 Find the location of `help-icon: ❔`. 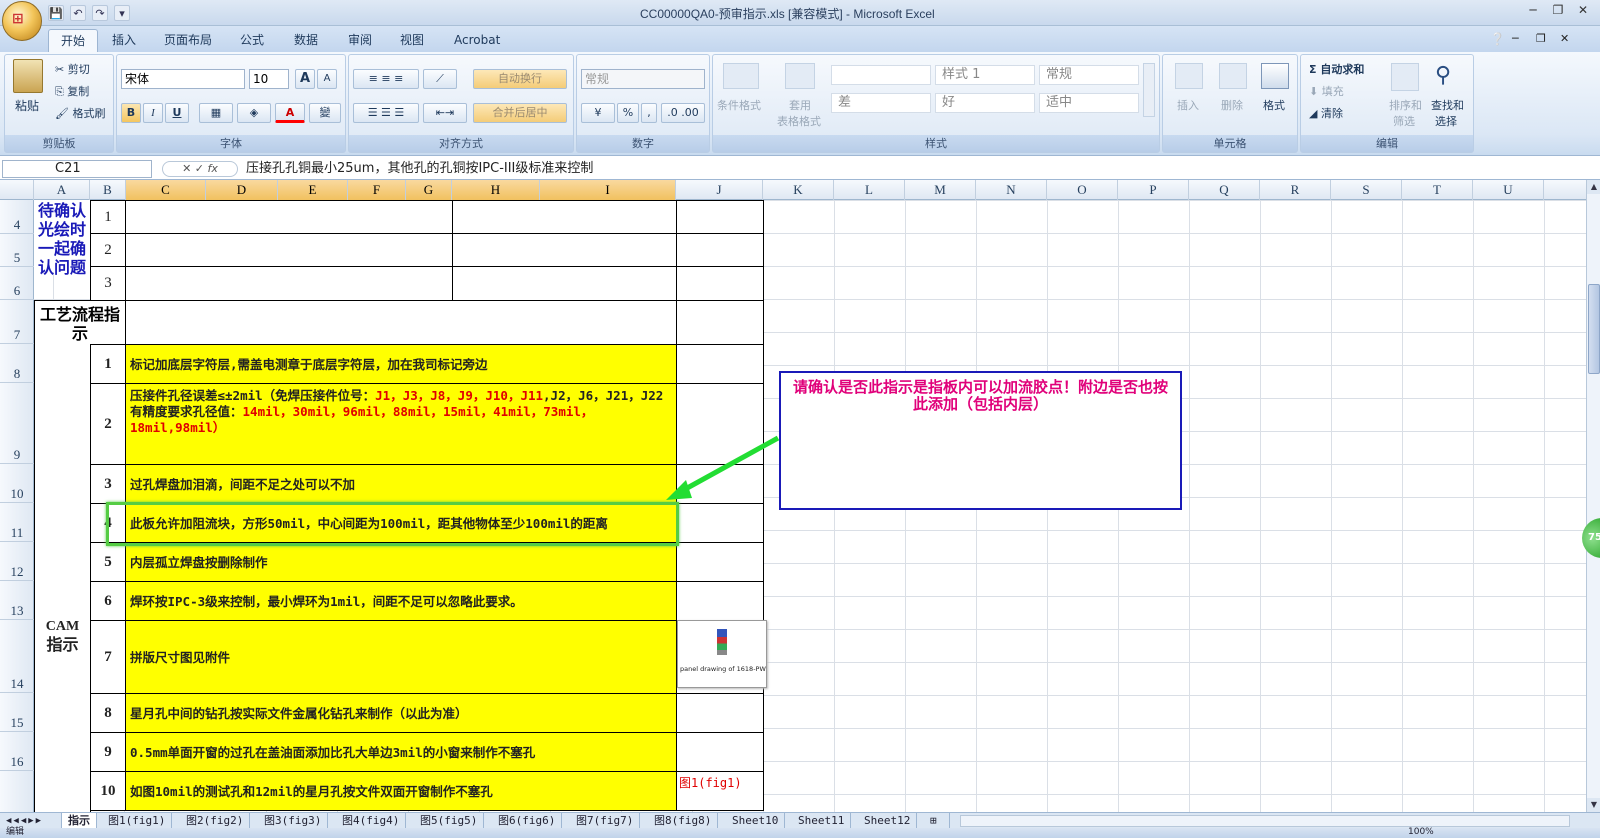

help-icon: ❔ is located at coordinates (1497, 39).